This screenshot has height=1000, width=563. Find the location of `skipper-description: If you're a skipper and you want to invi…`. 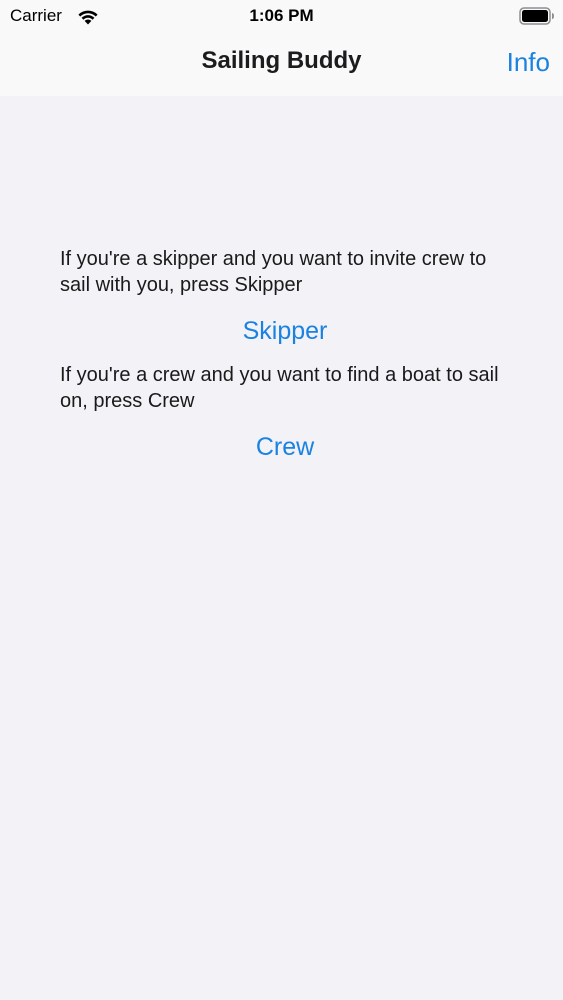

skipper-description: If you're a skipper and you want to invi… is located at coordinates (273, 272).